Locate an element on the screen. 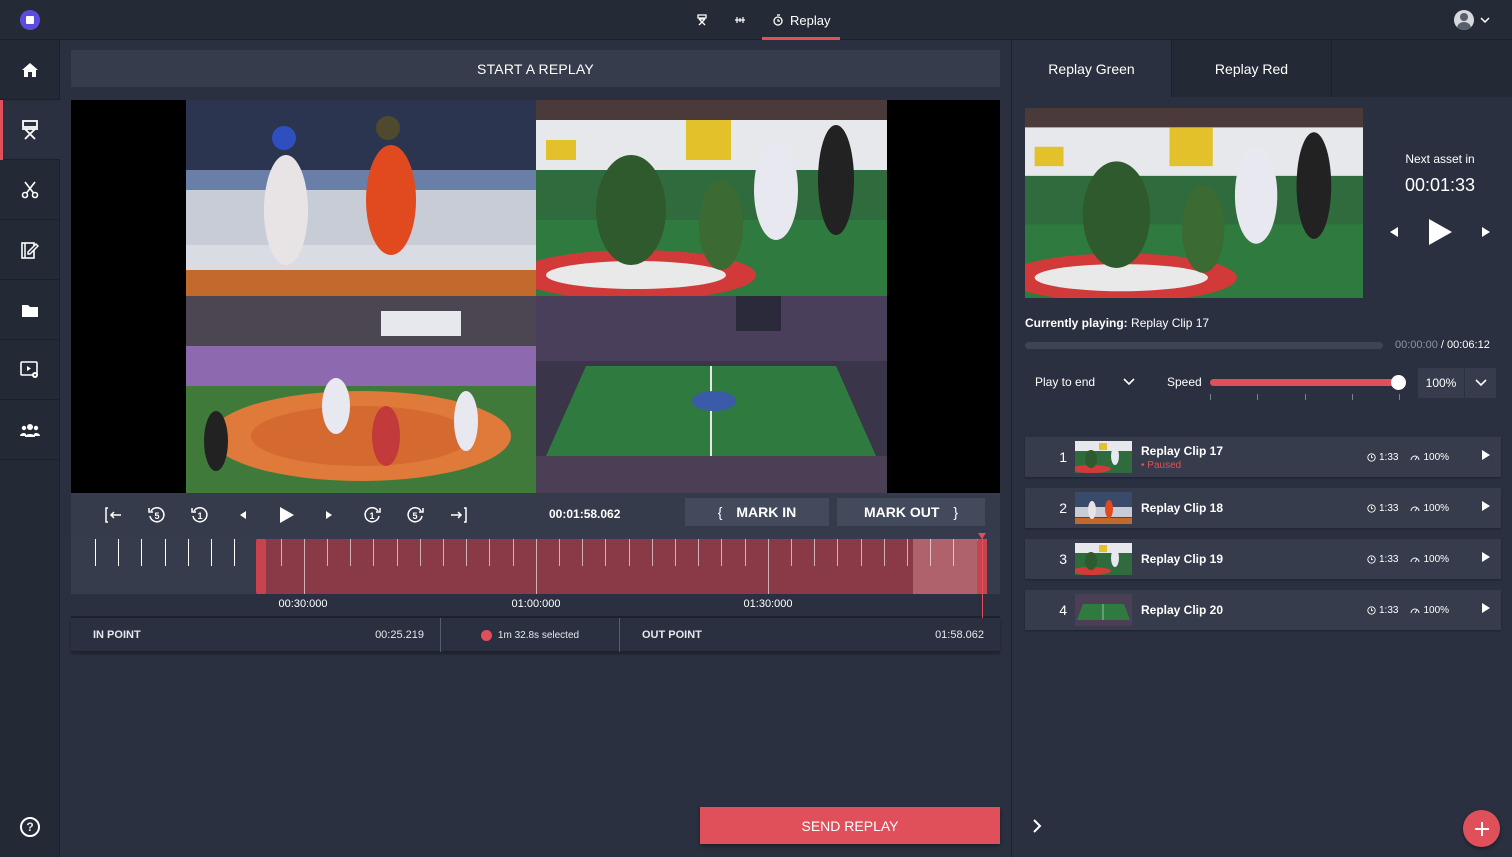 The width and height of the screenshot is (1512, 857). step-forward-icon is located at coordinates (328, 515).